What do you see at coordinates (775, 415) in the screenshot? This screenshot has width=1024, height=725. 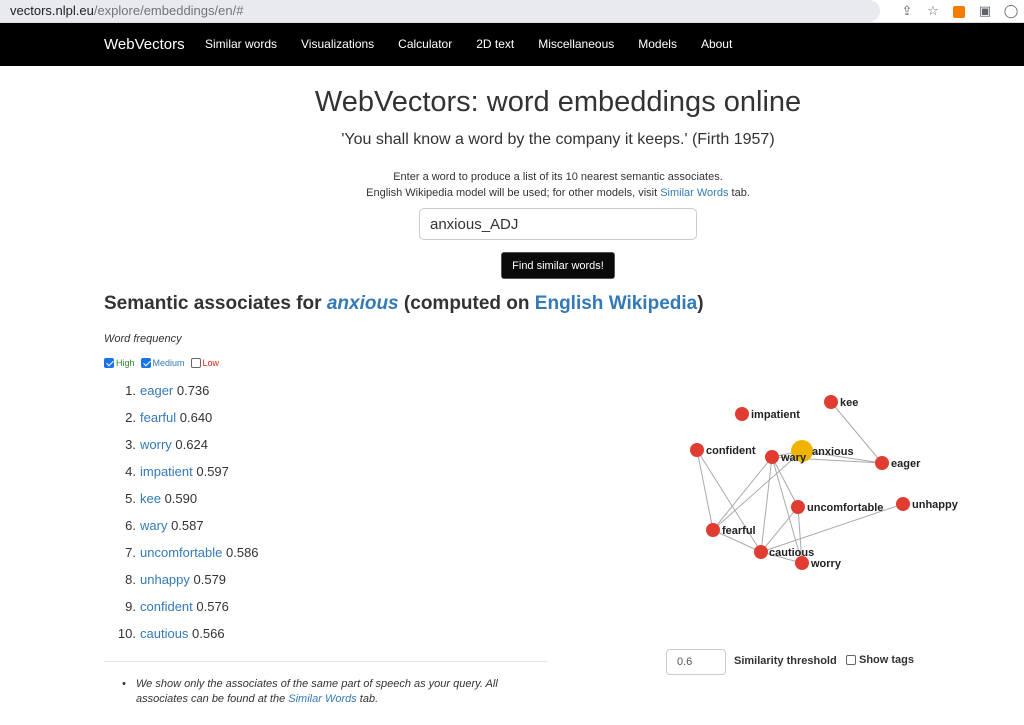 I see `graph-node-label-impatient: impatient` at bounding box center [775, 415].